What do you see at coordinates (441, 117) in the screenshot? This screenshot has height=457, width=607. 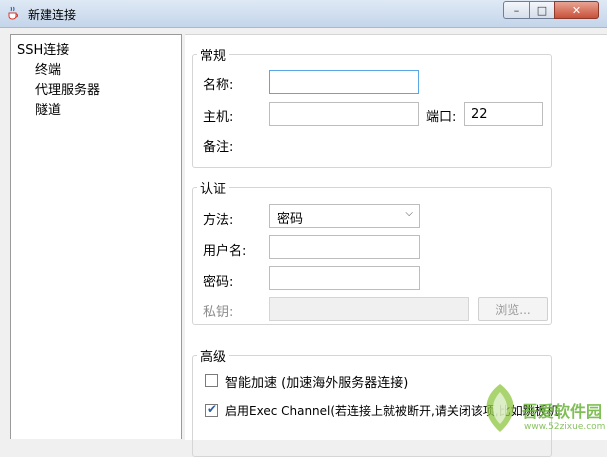 I see `port-label: 端口:` at bounding box center [441, 117].